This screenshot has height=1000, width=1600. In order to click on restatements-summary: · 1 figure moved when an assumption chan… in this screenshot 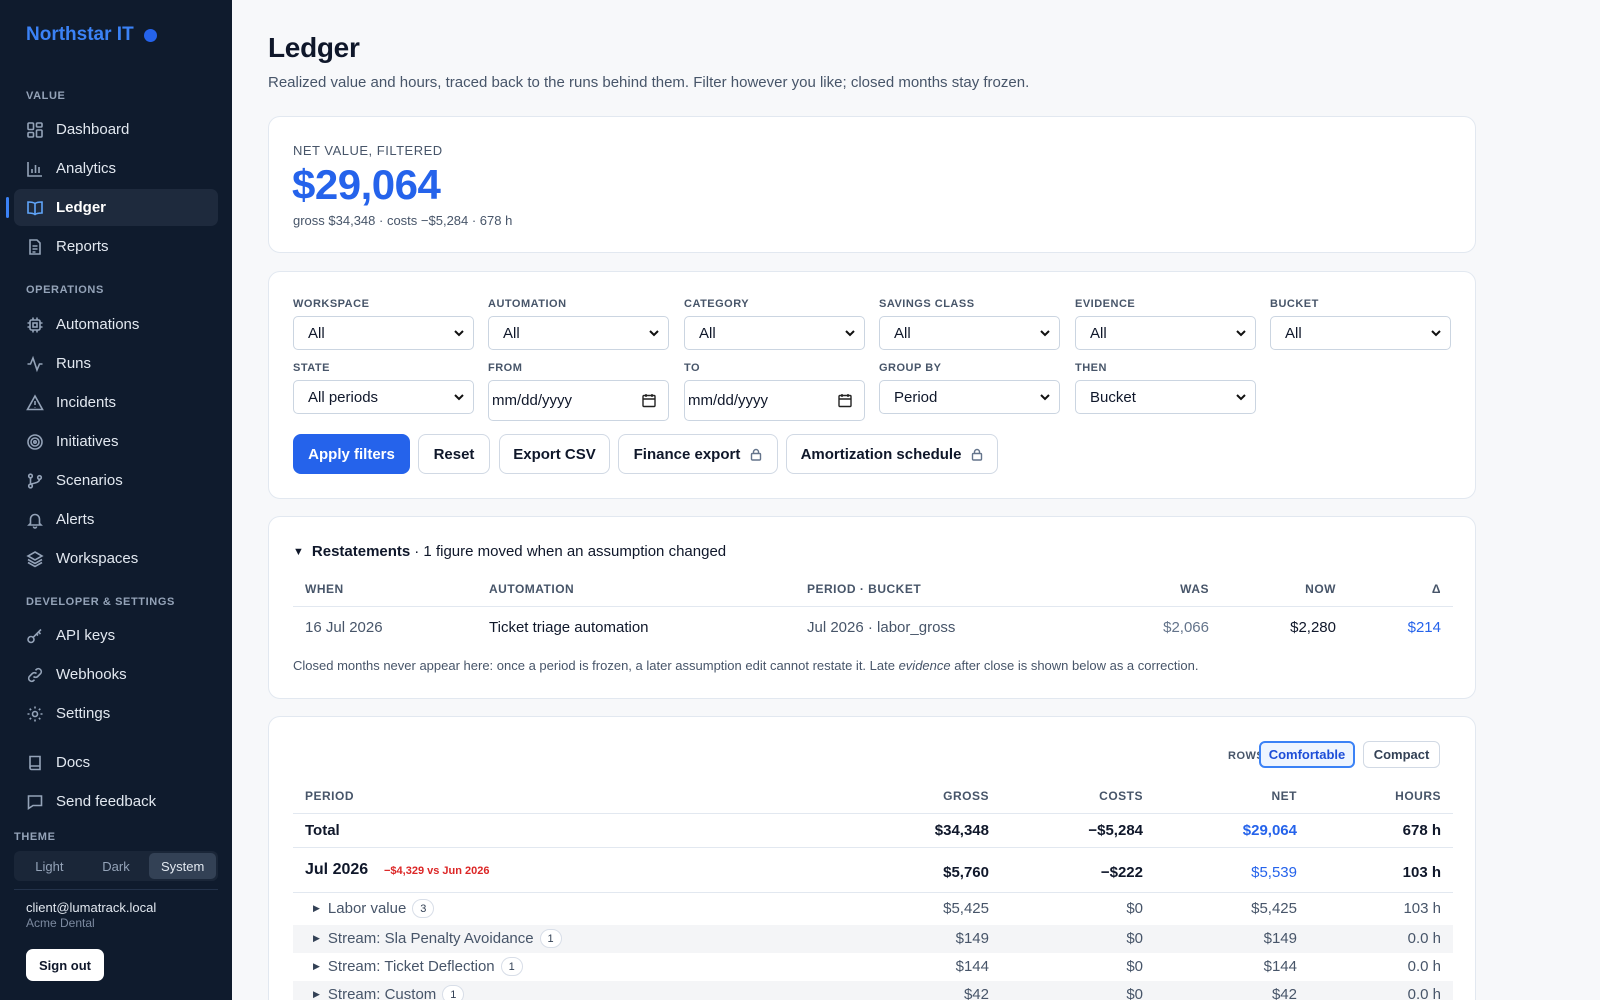, I will do `click(570, 551)`.